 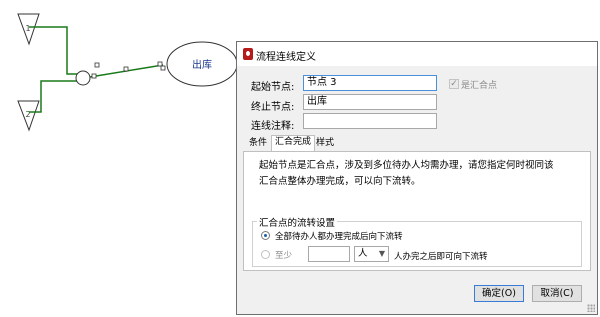 What do you see at coordinates (273, 107) in the screenshot?
I see `end-node-label: 终止节点:` at bounding box center [273, 107].